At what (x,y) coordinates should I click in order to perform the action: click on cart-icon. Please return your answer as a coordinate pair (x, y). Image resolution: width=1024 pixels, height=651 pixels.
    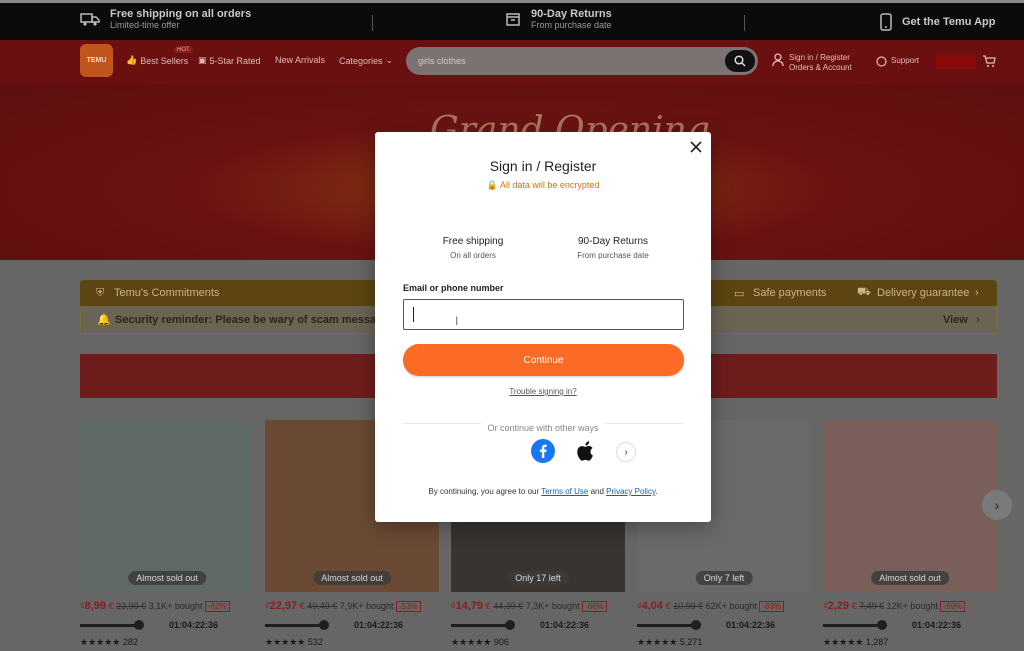
    Looking at the image, I should click on (989, 61).